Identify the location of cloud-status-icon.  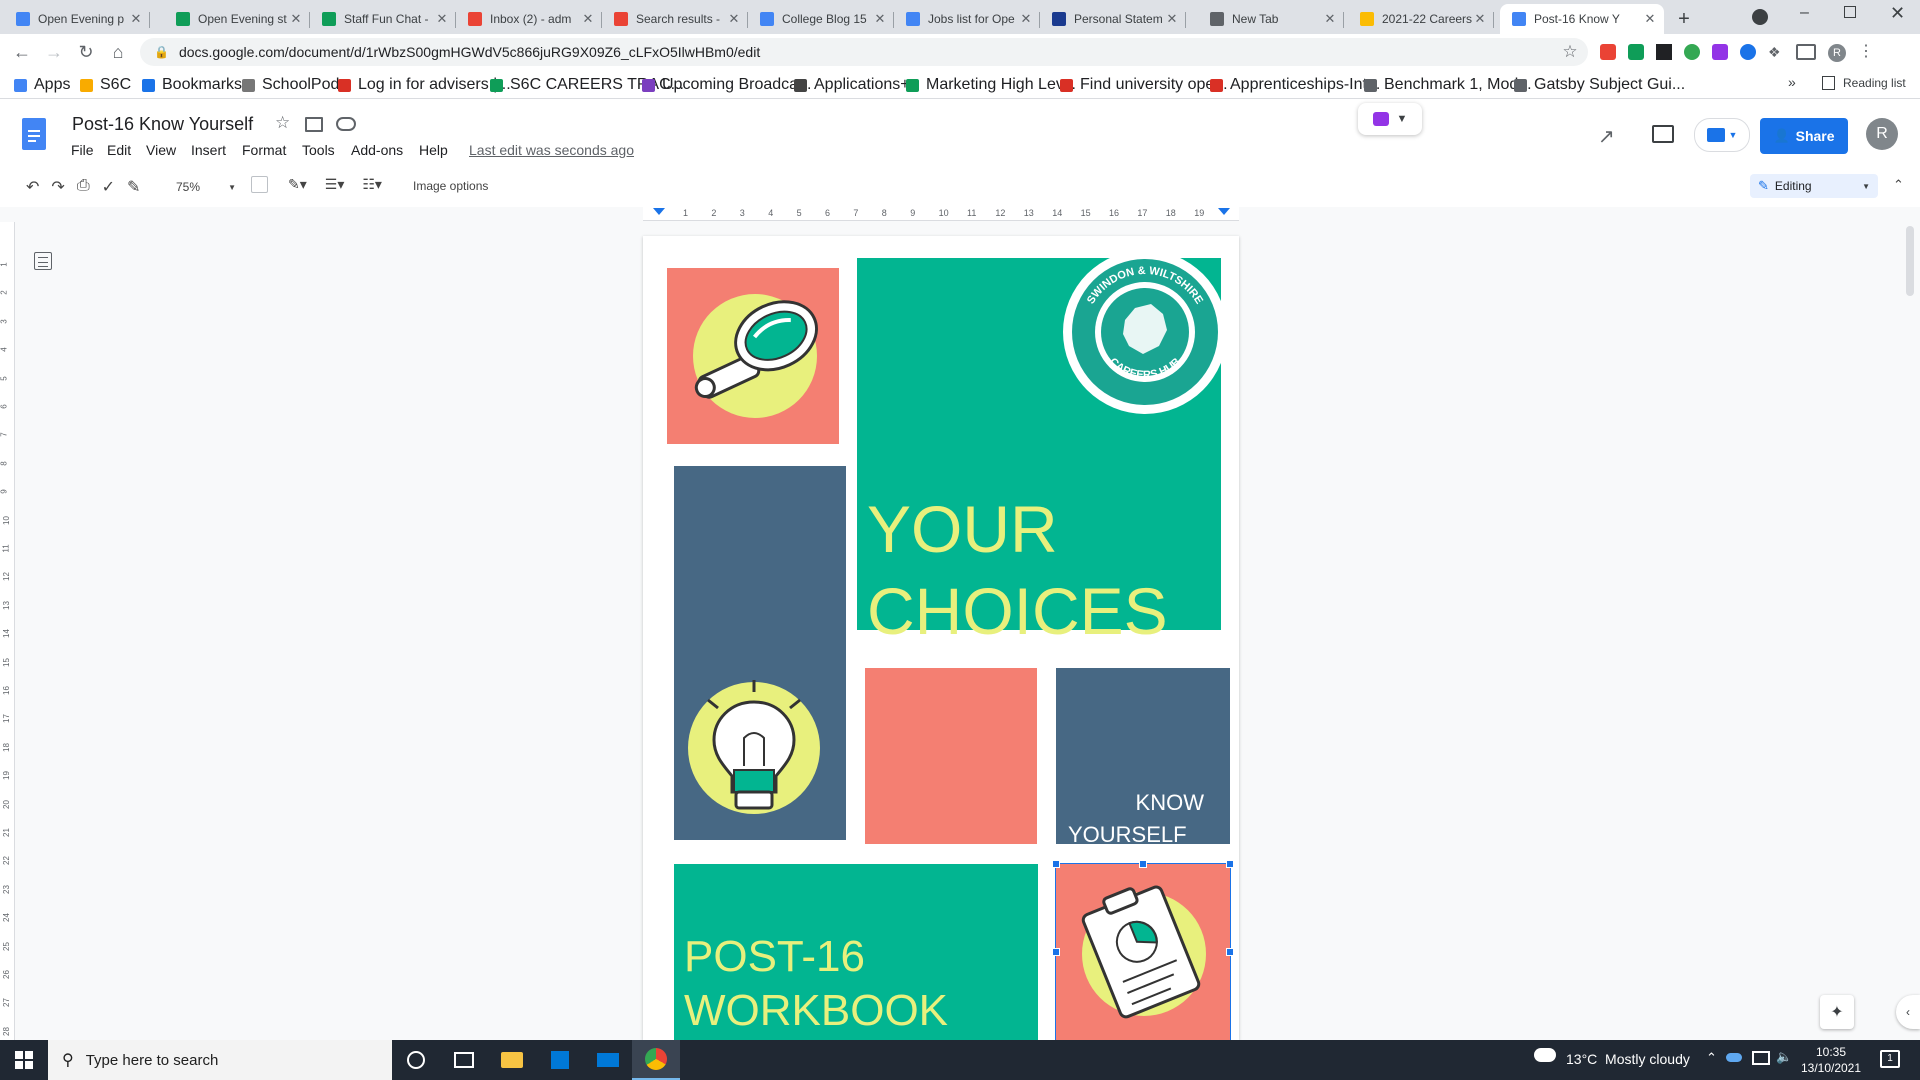
(346, 124).